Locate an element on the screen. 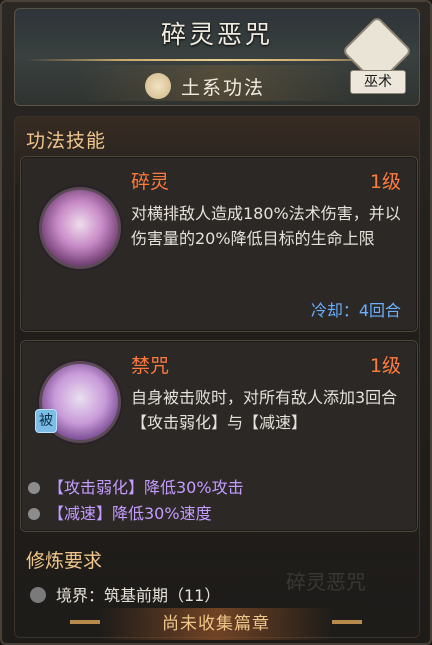 Image resolution: width=432 pixels, height=645 pixels. requirement-row: 境界：筑基前期（11） is located at coordinates (125, 594).